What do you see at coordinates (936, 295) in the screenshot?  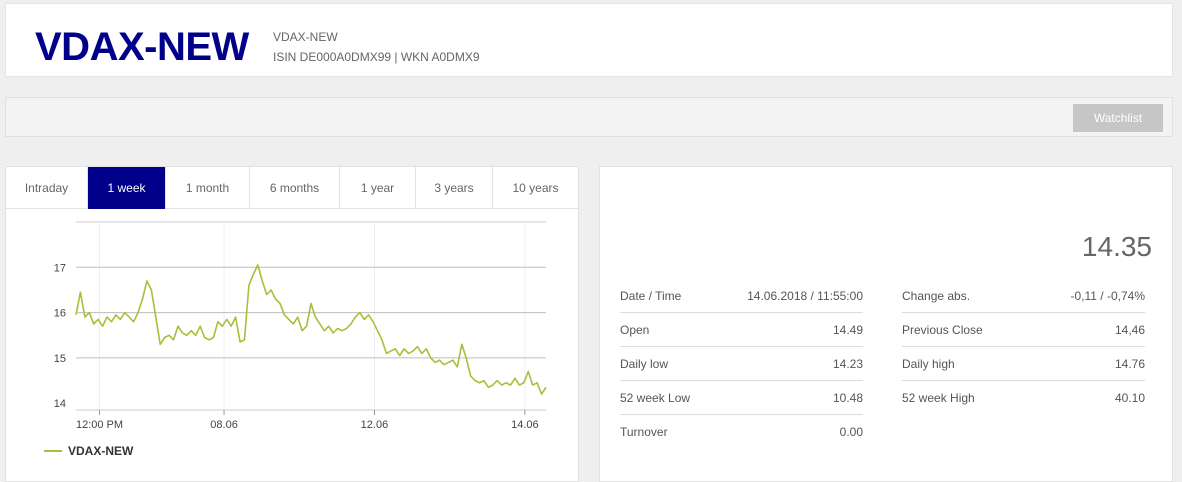 I see `quote-label: Change abs.` at bounding box center [936, 295].